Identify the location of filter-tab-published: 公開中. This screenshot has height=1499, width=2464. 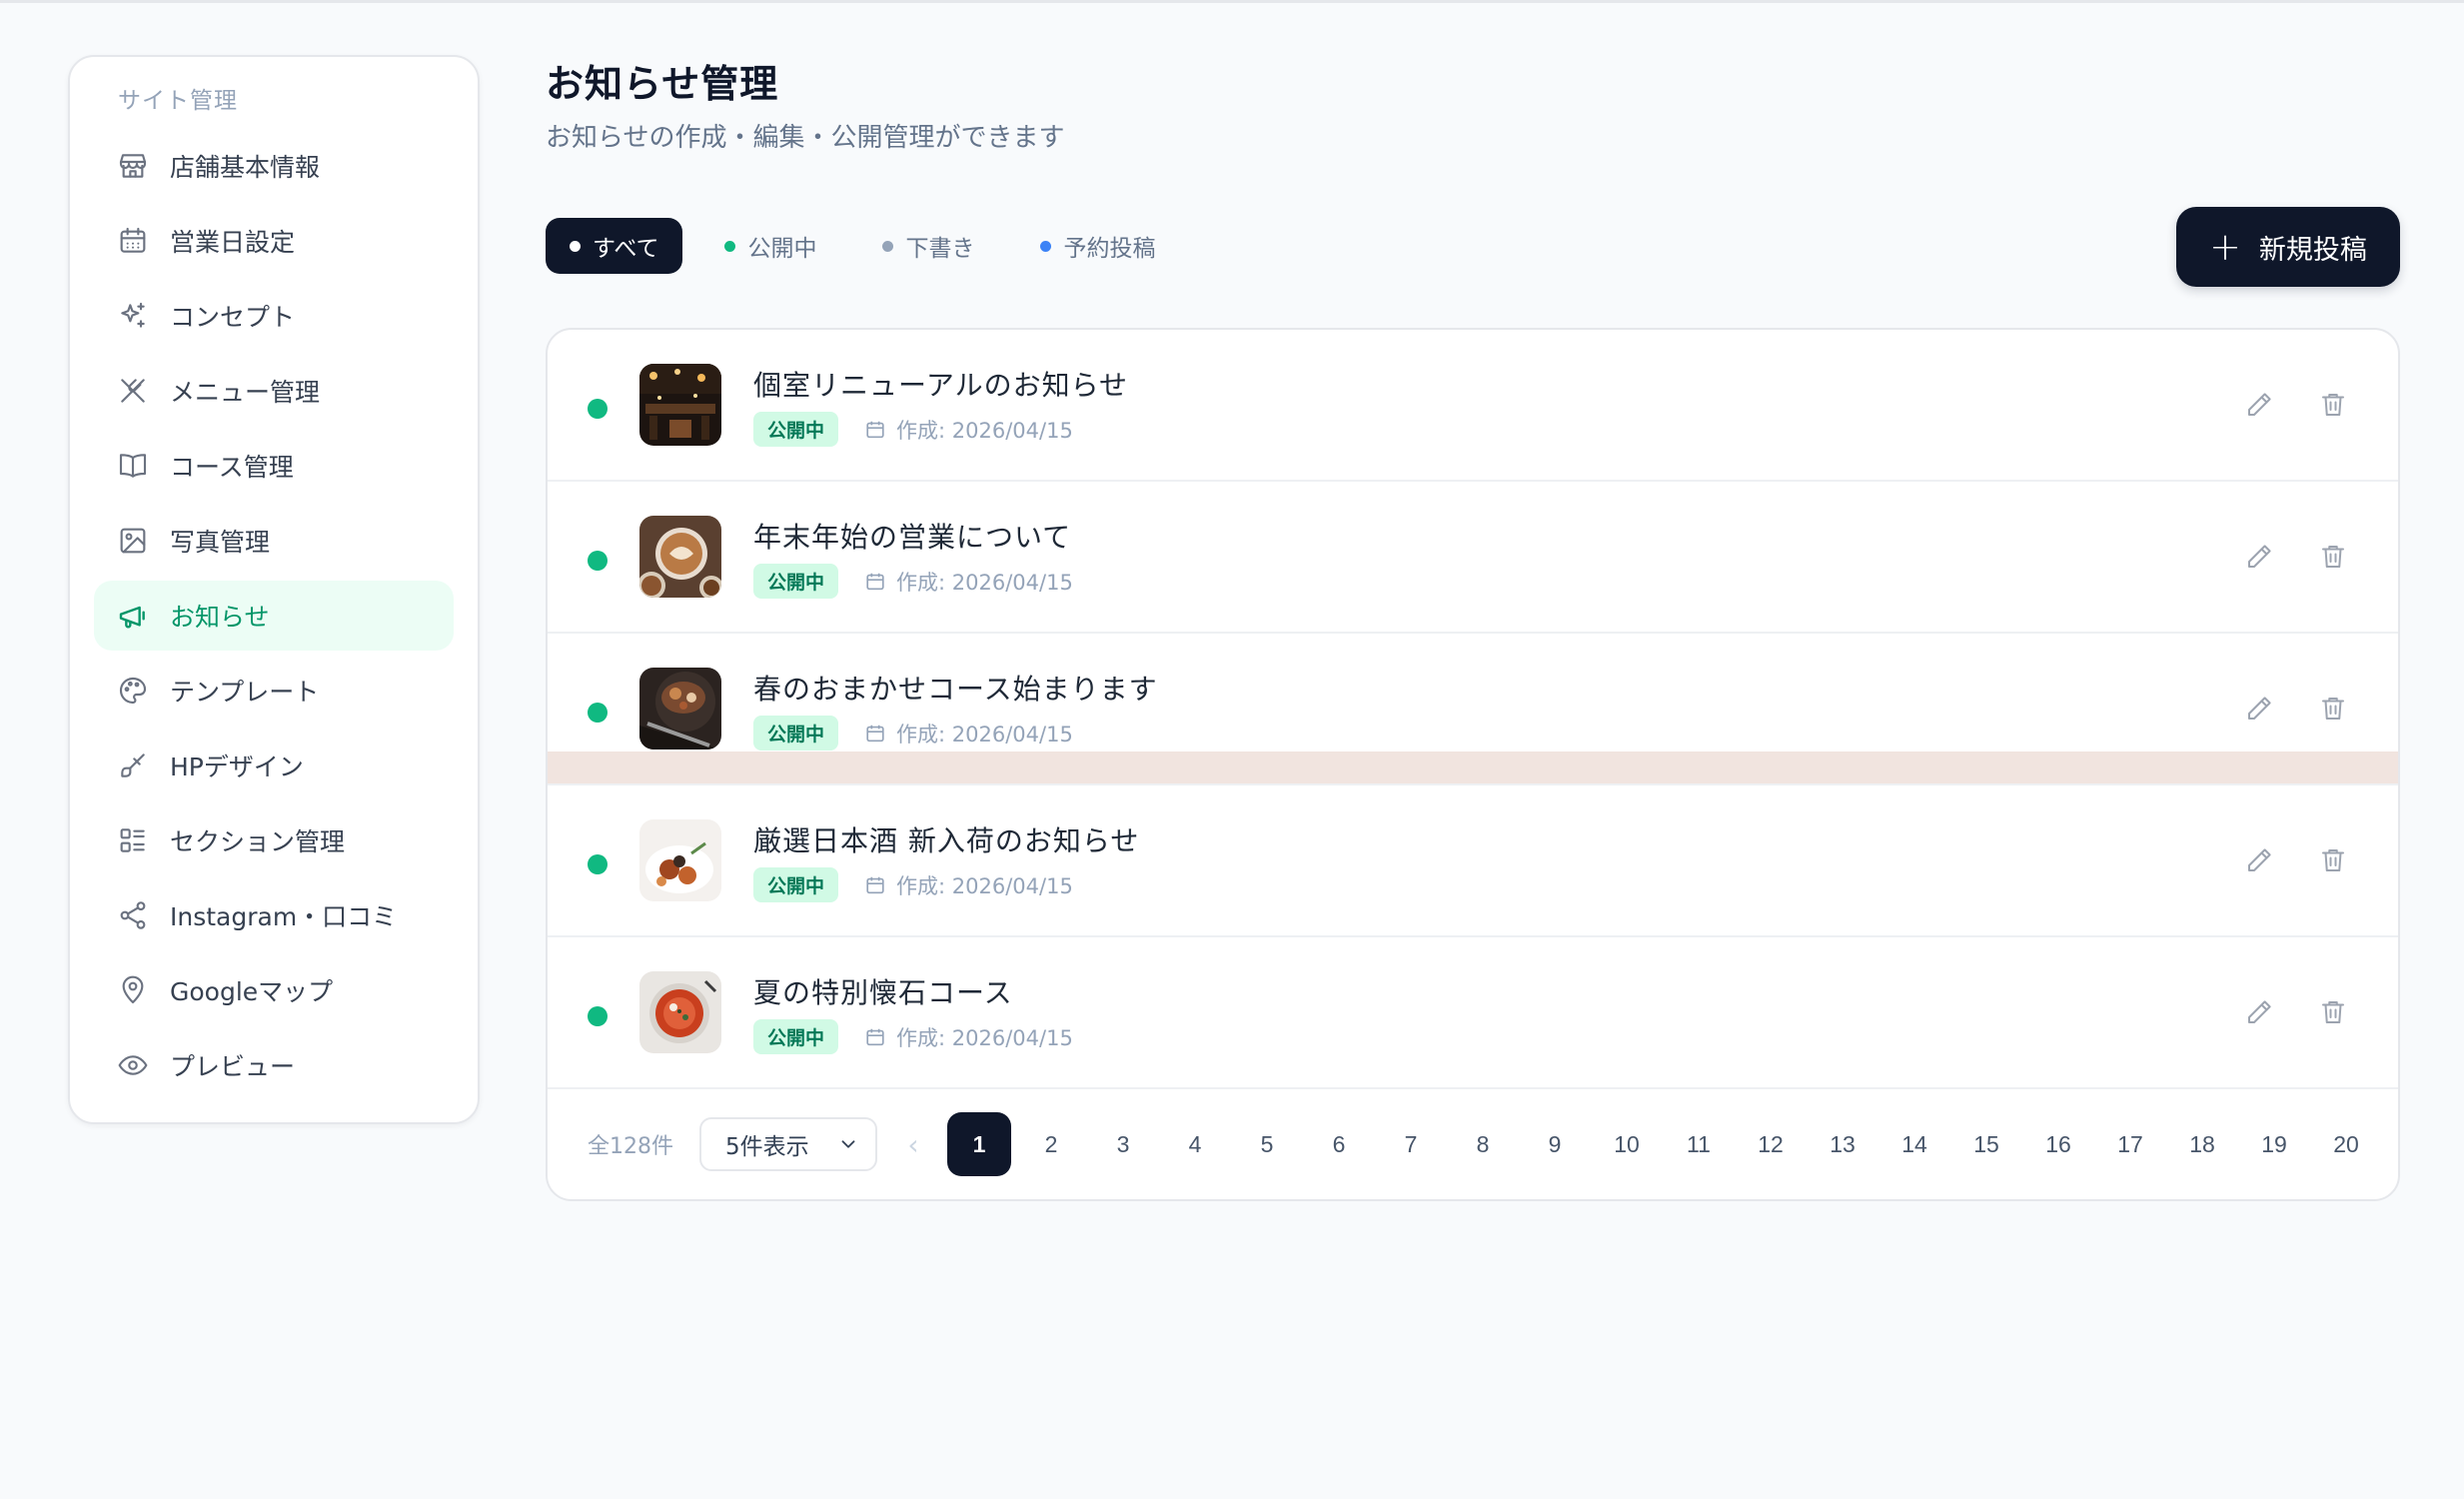
(770, 246).